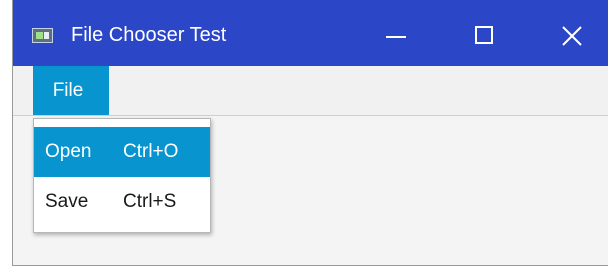  Describe the element at coordinates (572, 36) in the screenshot. I see `close-icon` at that location.